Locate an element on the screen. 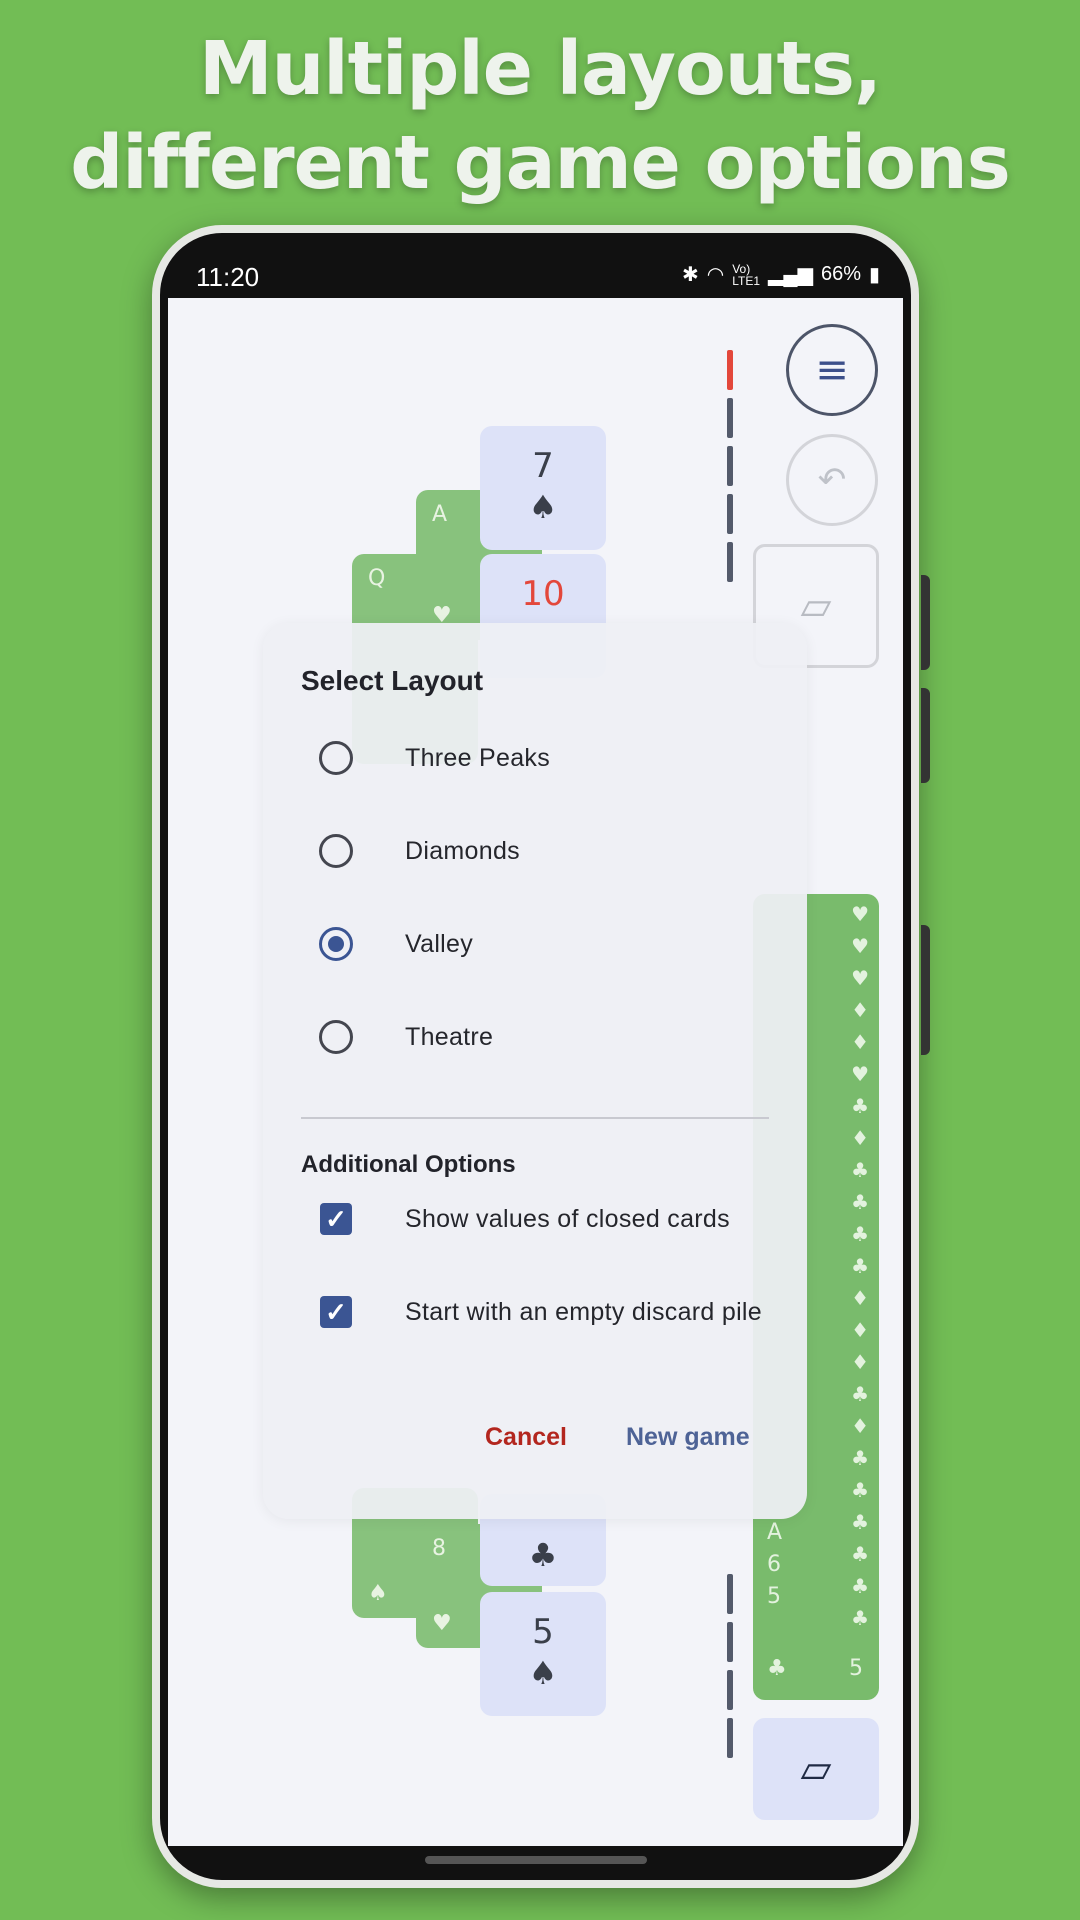  signal-icon: ▂▄▆ is located at coordinates (790, 275).